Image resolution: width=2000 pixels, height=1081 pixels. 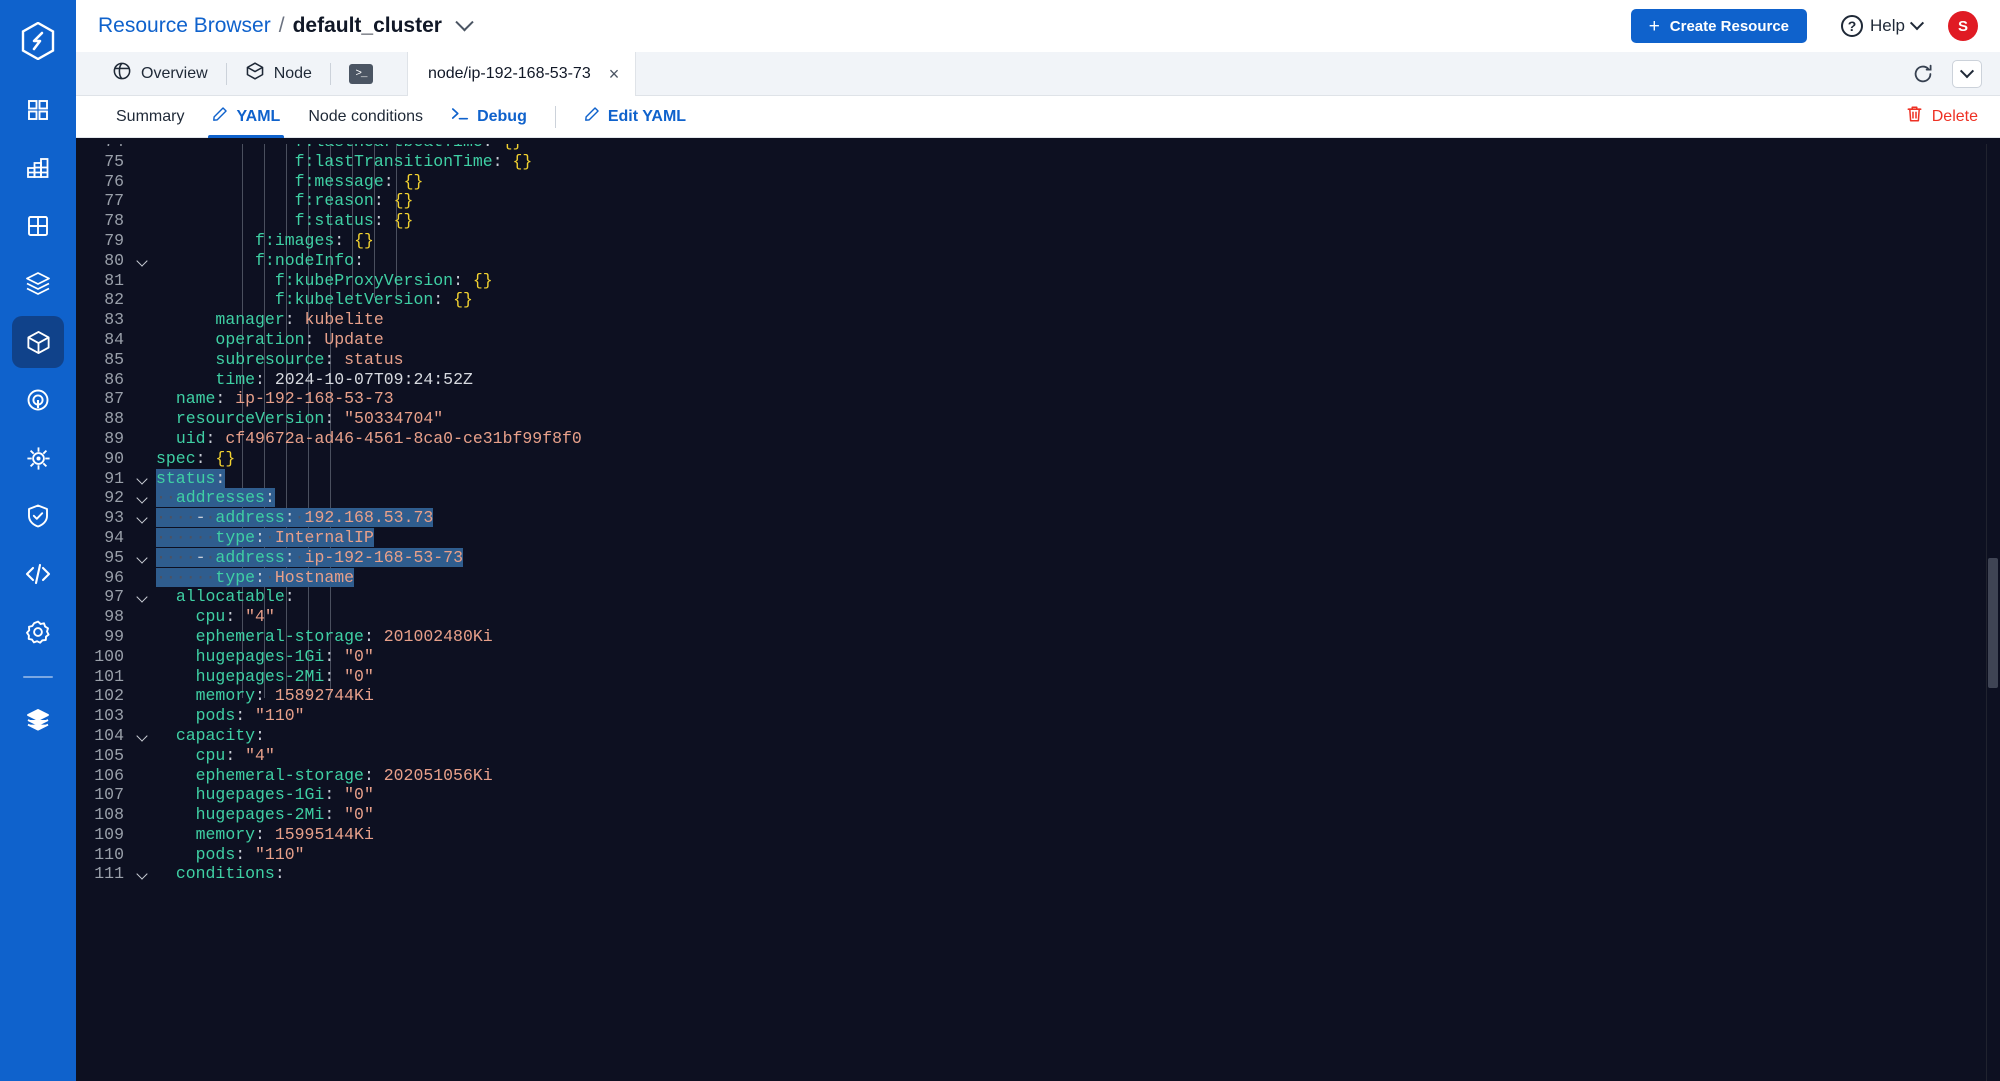 I want to click on code-line: 100 hugepages-1Gi: "0", so click(x=1038, y=657).